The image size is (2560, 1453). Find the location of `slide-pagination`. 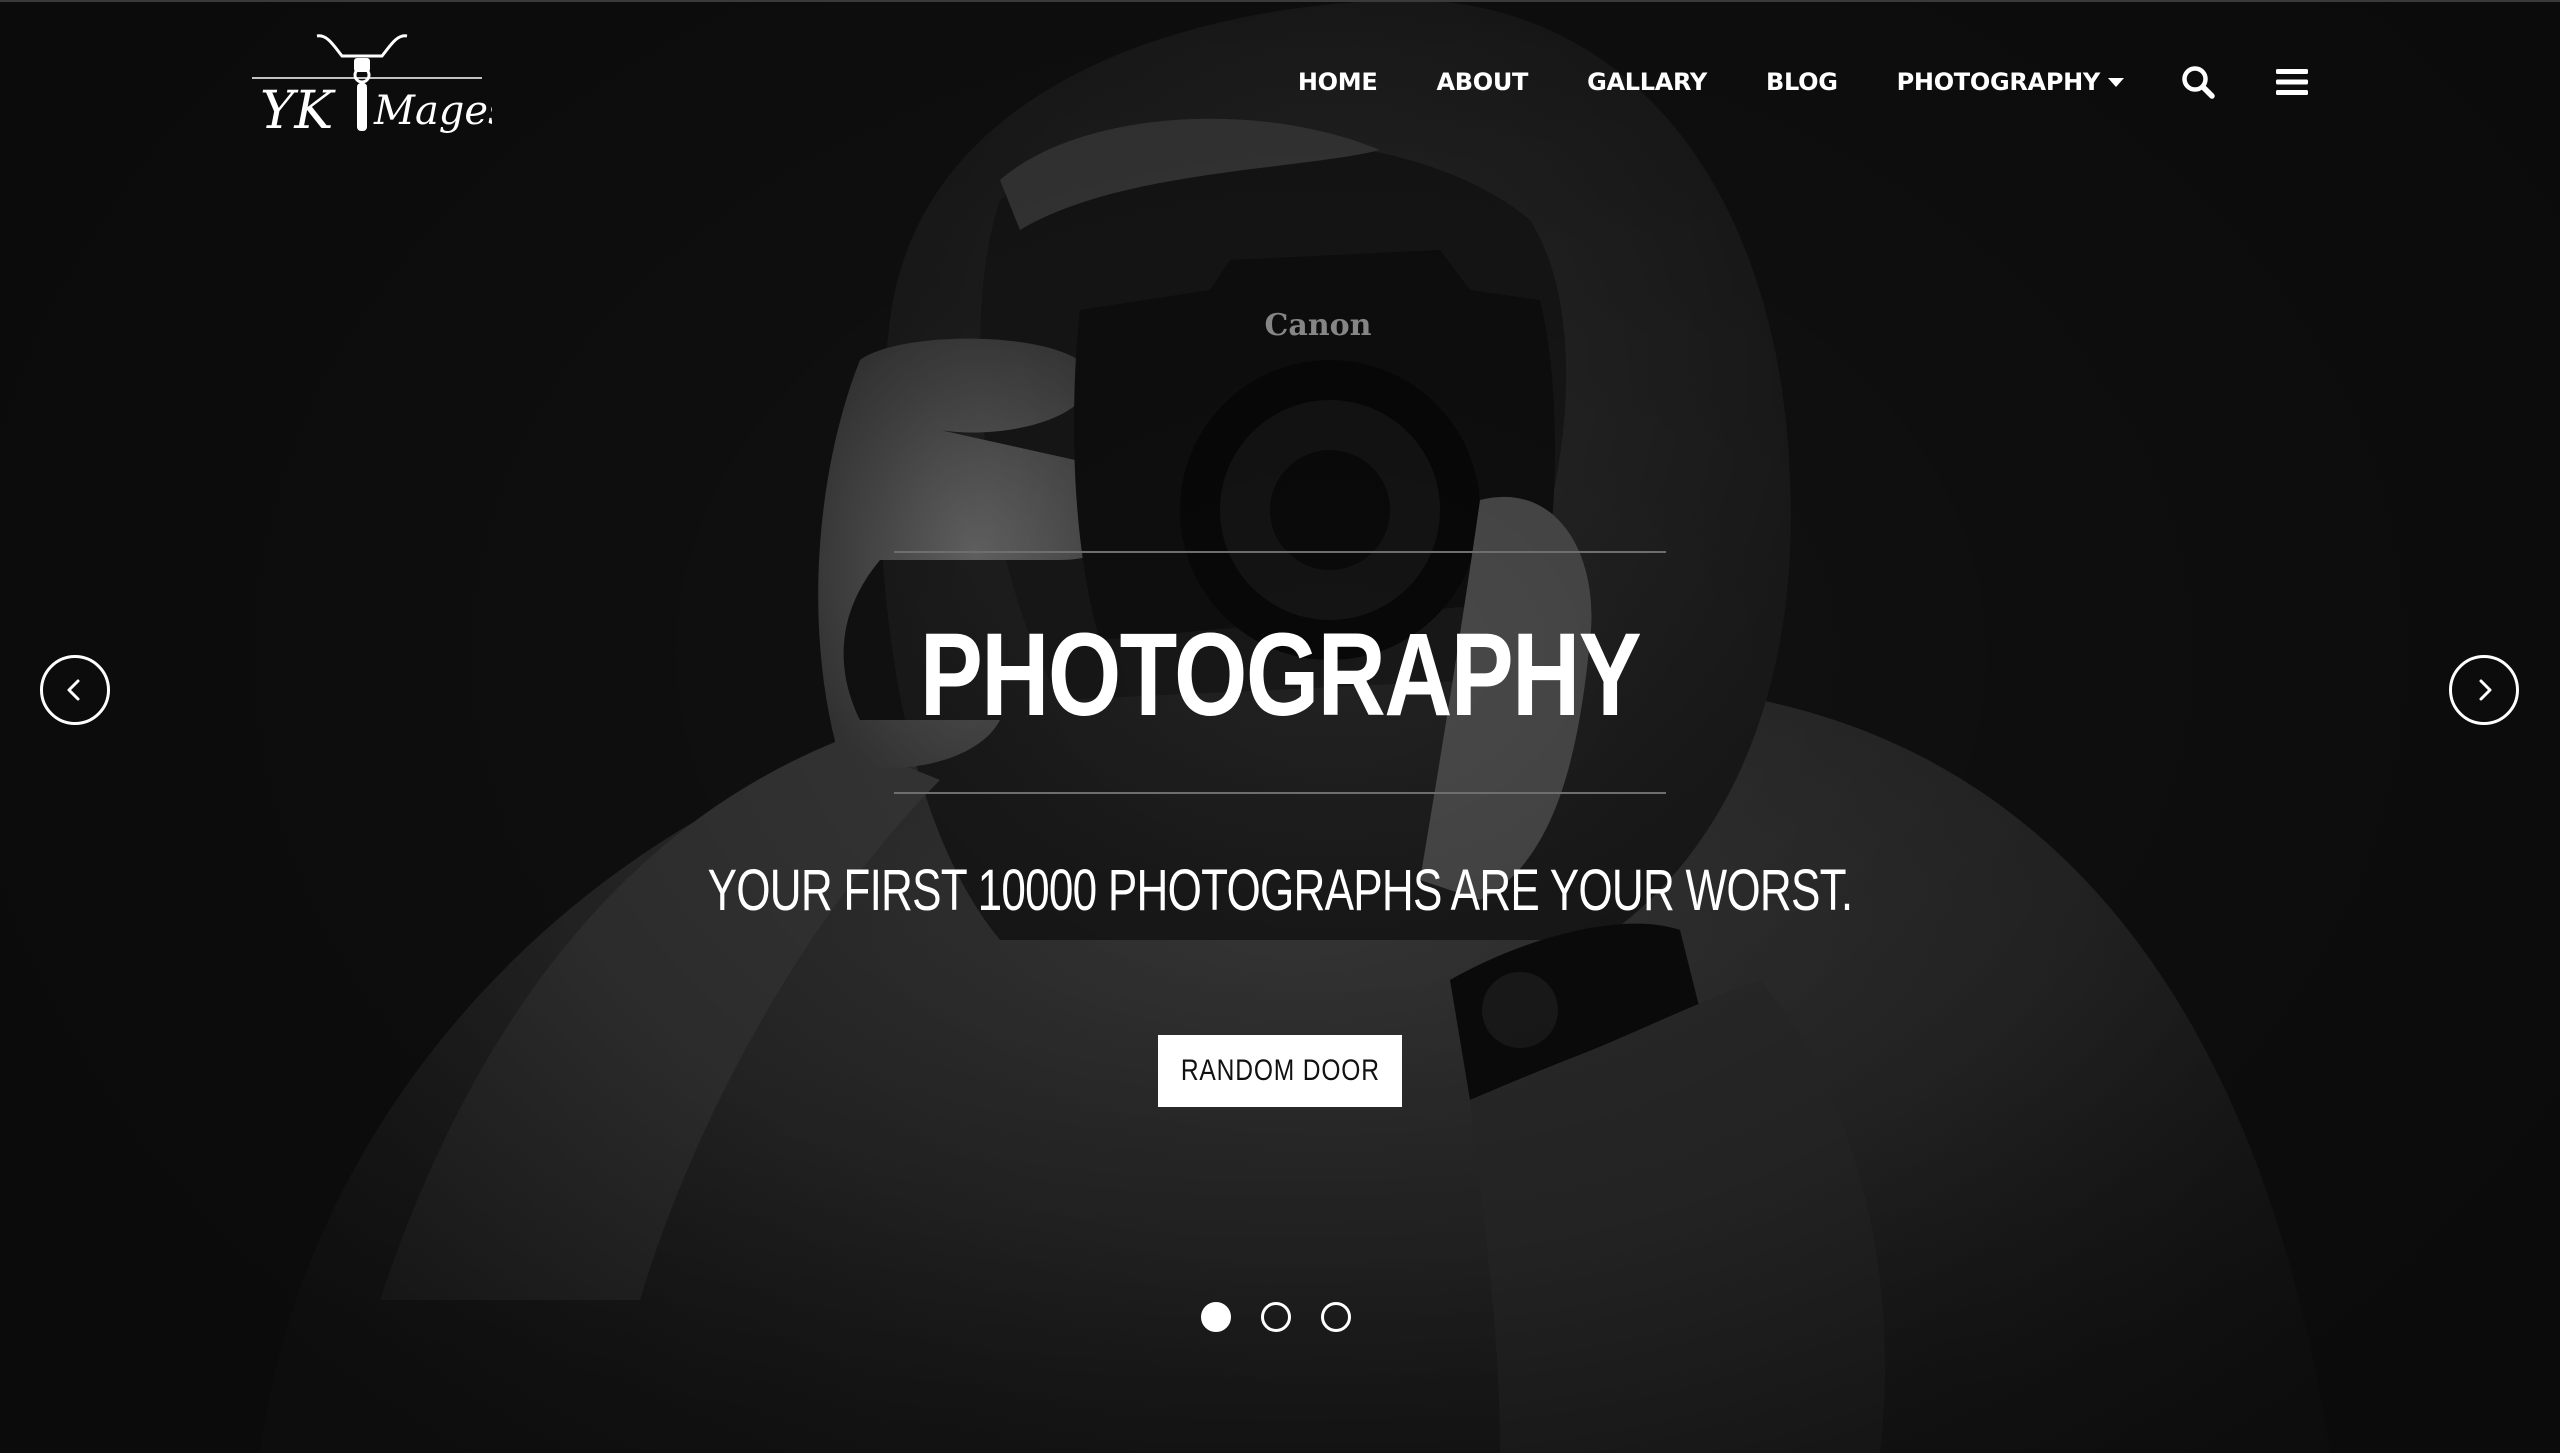

slide-pagination is located at coordinates (1276, 1317).